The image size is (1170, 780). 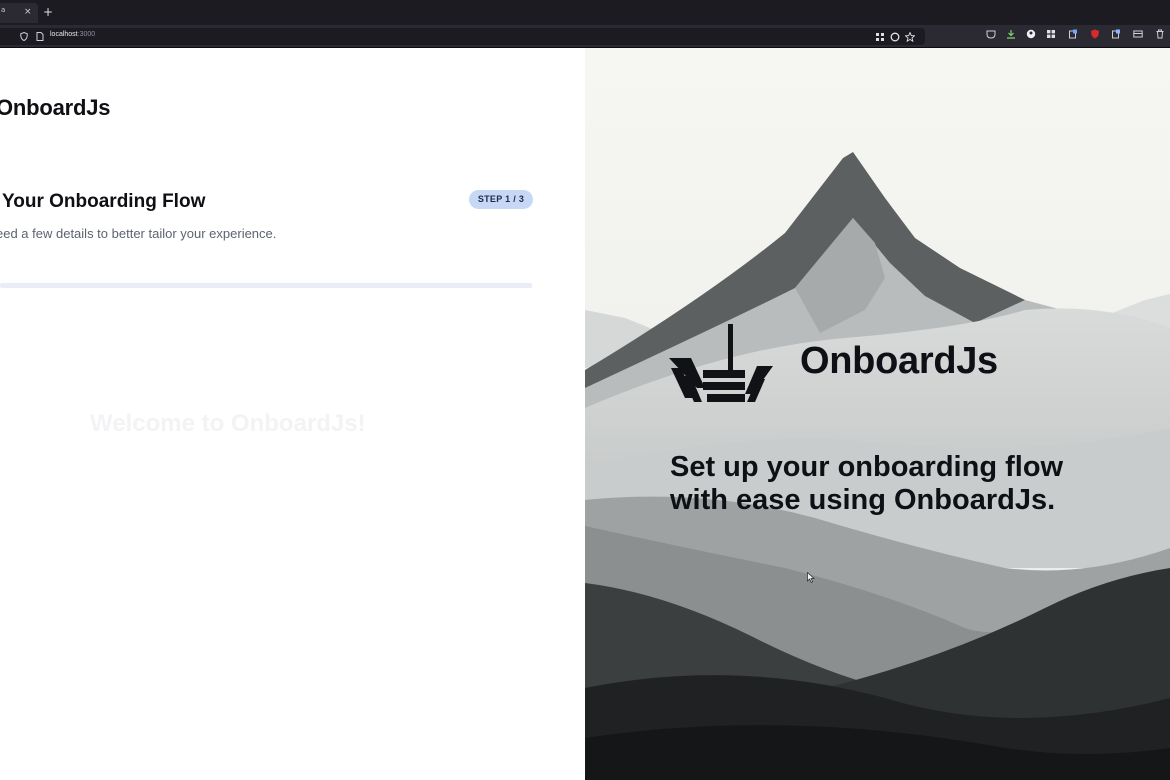 I want to click on close-icon: ×, so click(x=28, y=12).